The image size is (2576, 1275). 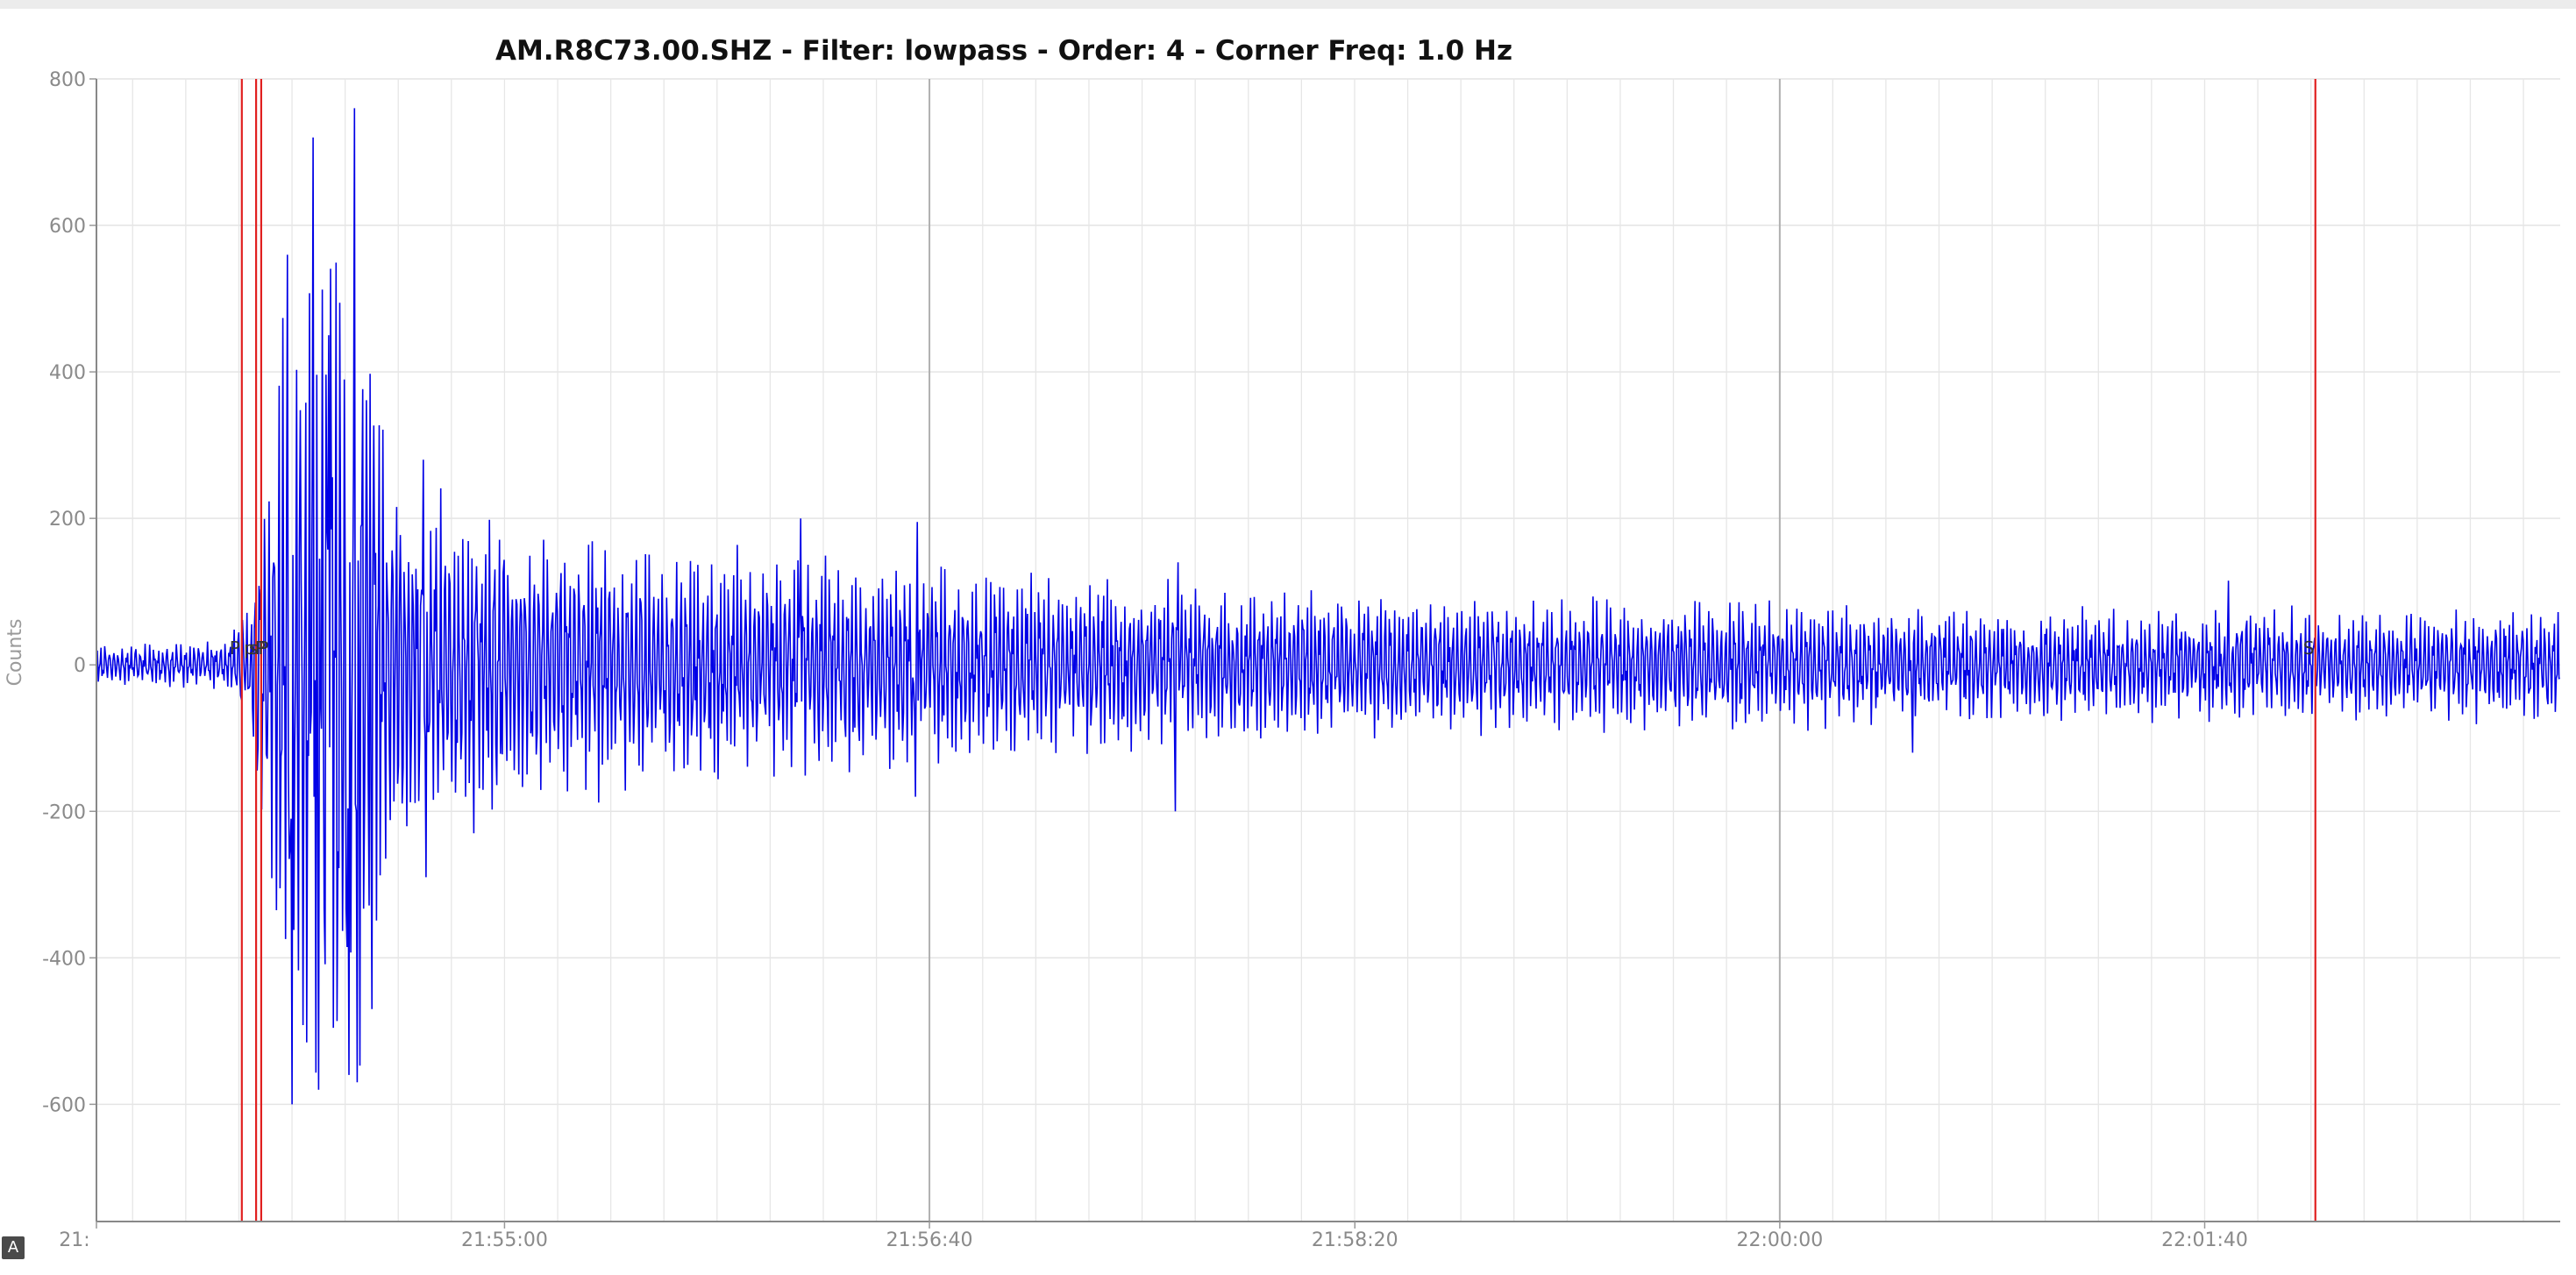 What do you see at coordinates (67, 373) in the screenshot?
I see `y-tick-label: 400` at bounding box center [67, 373].